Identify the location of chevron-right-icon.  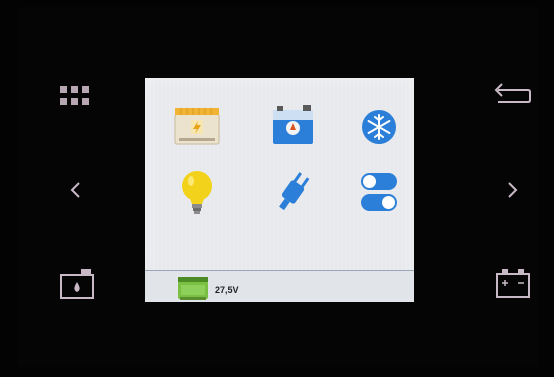
(513, 190).